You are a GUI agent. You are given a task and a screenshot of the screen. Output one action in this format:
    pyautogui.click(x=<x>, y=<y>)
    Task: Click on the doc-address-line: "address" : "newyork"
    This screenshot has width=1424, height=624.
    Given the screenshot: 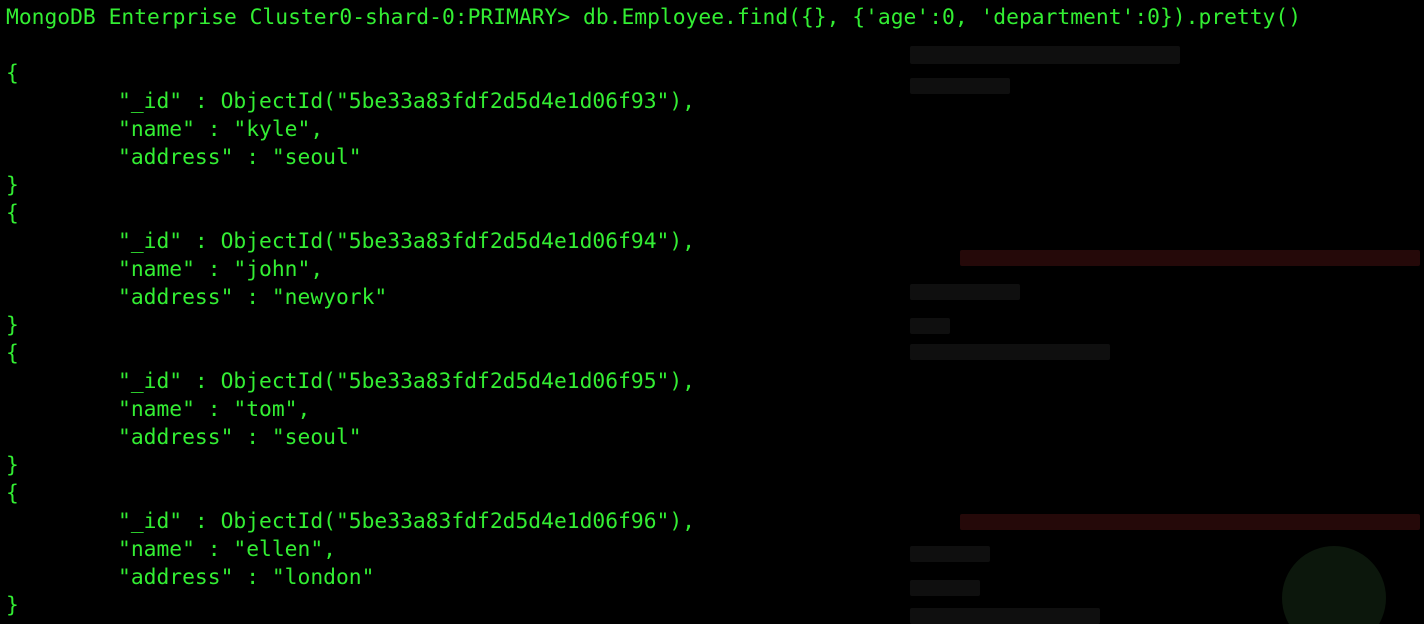 What is the action you would take?
    pyautogui.click(x=253, y=297)
    